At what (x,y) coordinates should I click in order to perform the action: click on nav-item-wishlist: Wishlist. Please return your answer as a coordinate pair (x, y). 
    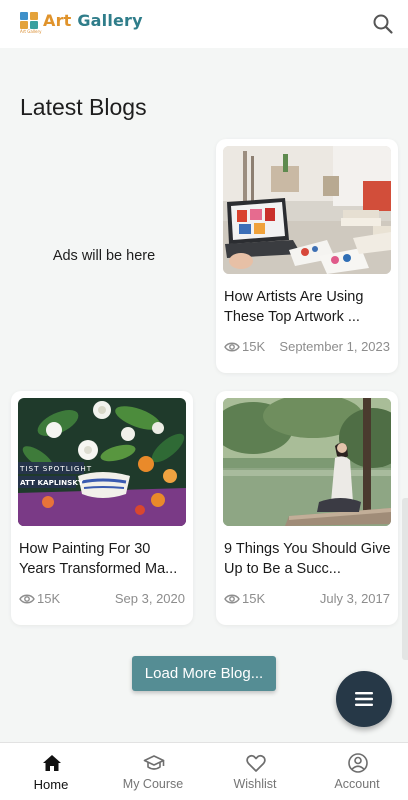
    Looking at the image, I should click on (255, 771).